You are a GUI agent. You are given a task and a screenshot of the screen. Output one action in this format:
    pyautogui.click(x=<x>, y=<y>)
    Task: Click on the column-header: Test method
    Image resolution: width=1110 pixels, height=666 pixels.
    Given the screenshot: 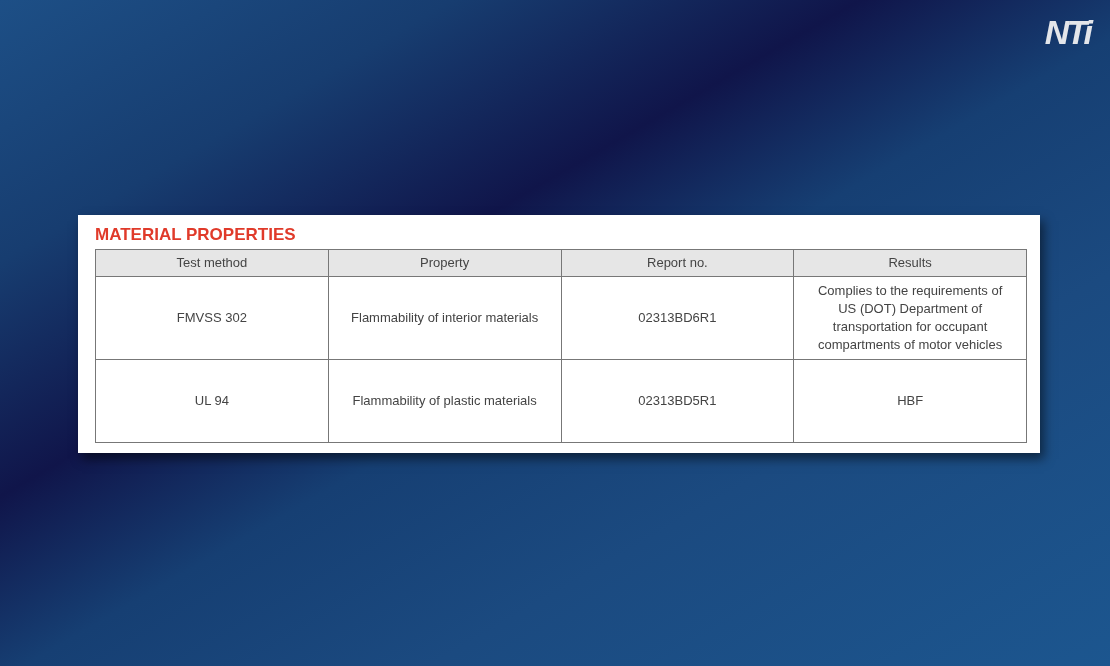 What is the action you would take?
    pyautogui.click(x=212, y=263)
    